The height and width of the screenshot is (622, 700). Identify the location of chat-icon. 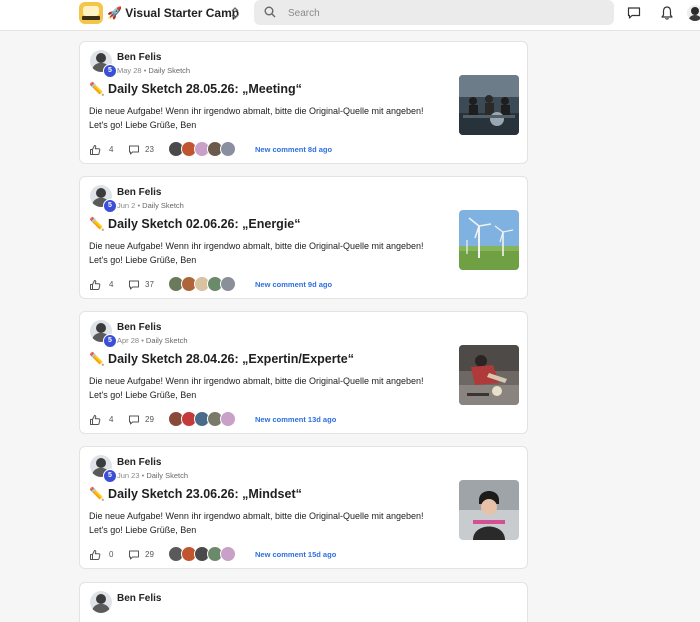
(634, 13).